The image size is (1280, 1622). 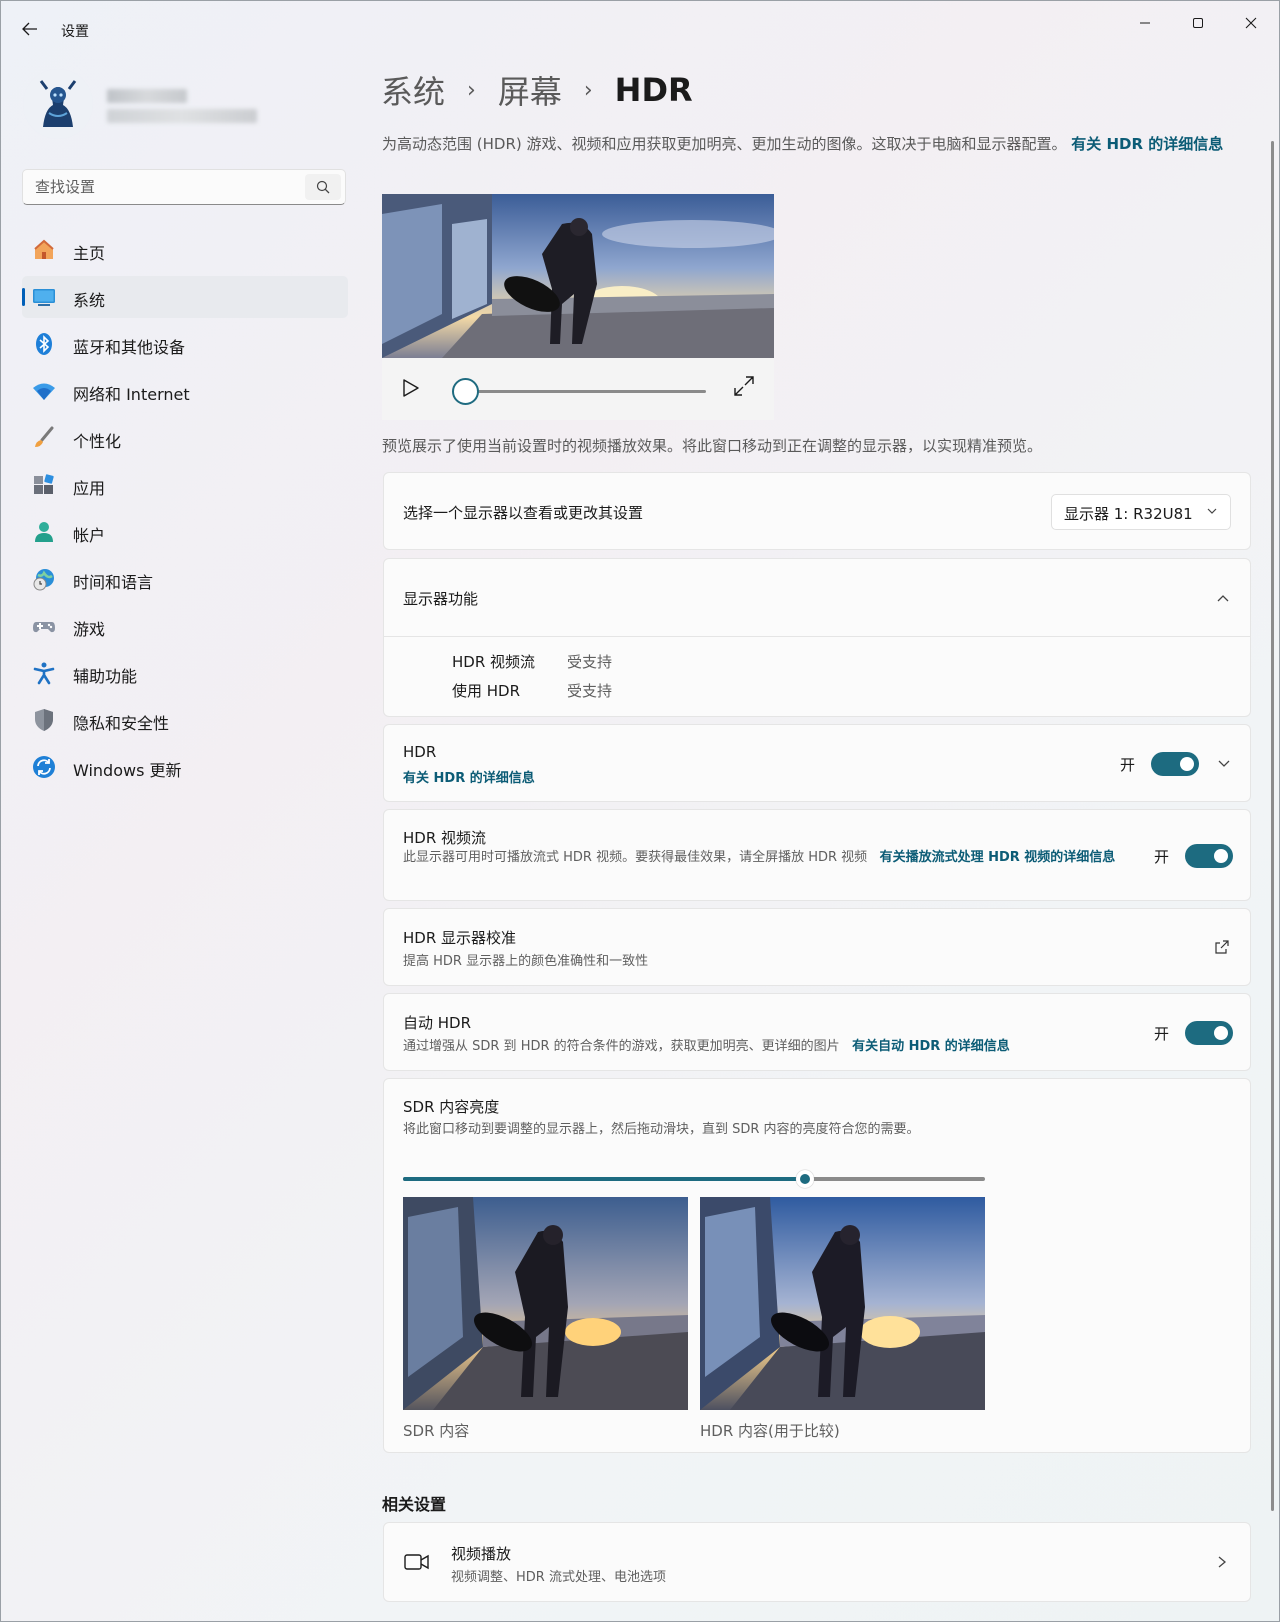 I want to click on sdr-brightness-fill, so click(x=604, y=1179).